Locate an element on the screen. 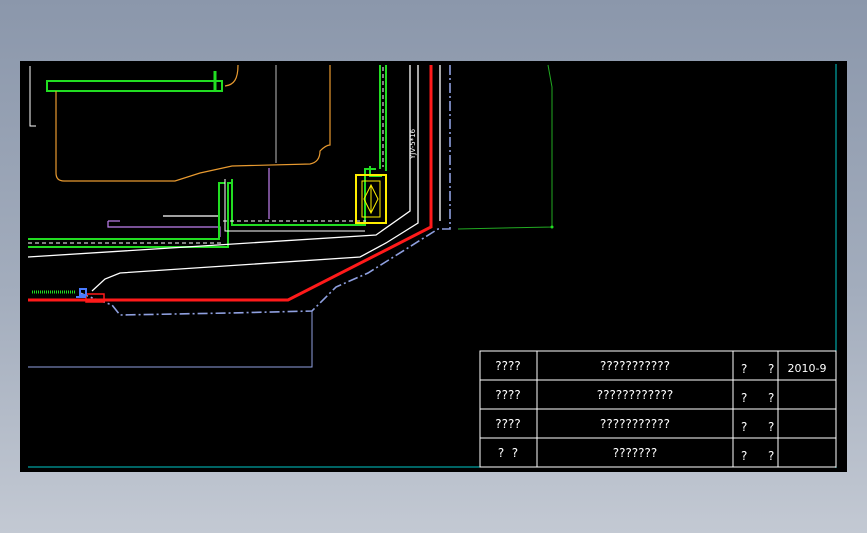 The width and height of the screenshot is (867, 533). title-cell-value: ??????? is located at coordinates (635, 453).